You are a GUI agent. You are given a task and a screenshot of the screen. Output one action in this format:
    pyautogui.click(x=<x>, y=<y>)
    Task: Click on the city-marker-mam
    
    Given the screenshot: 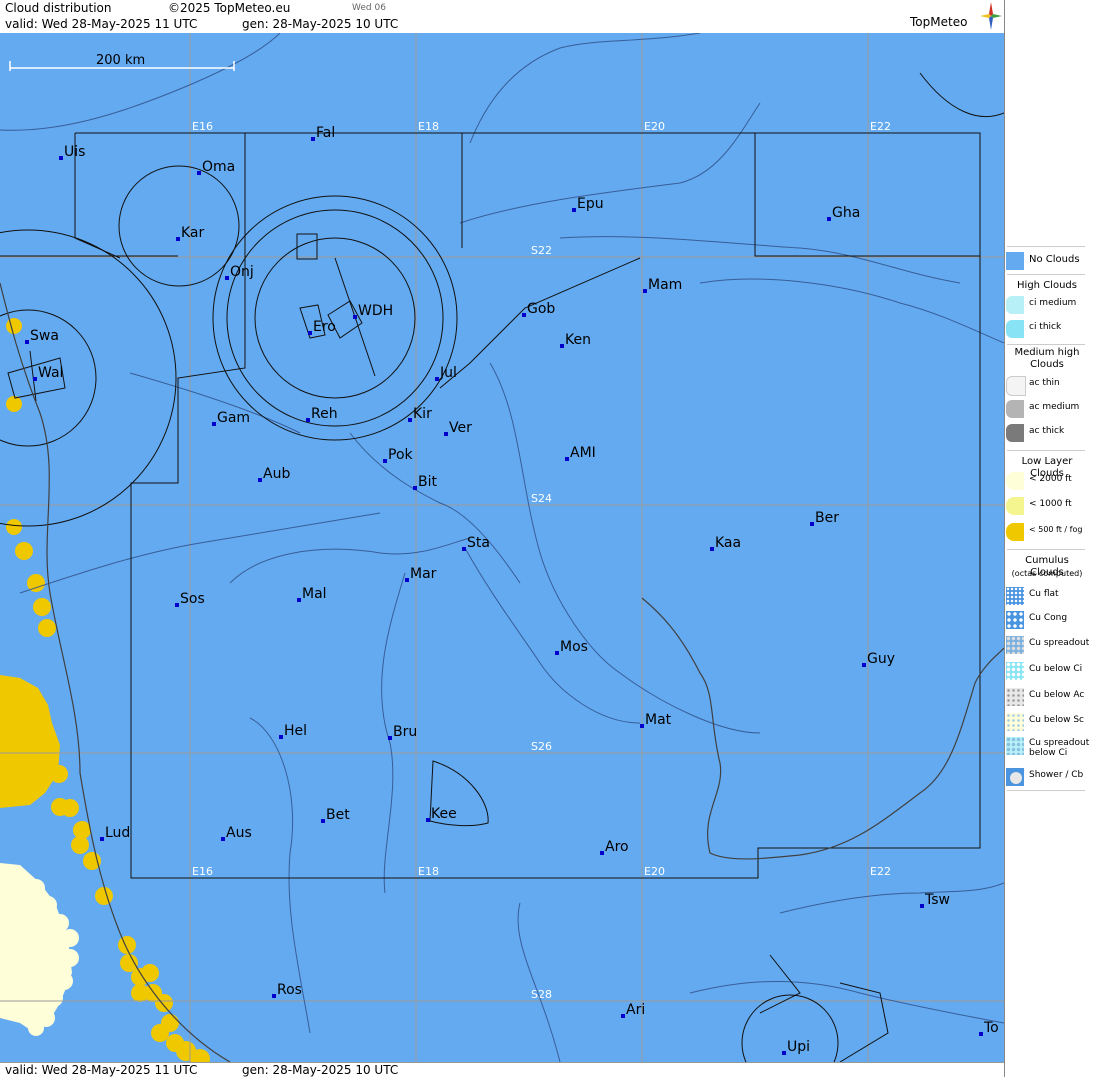 What is the action you would take?
    pyautogui.click(x=645, y=291)
    